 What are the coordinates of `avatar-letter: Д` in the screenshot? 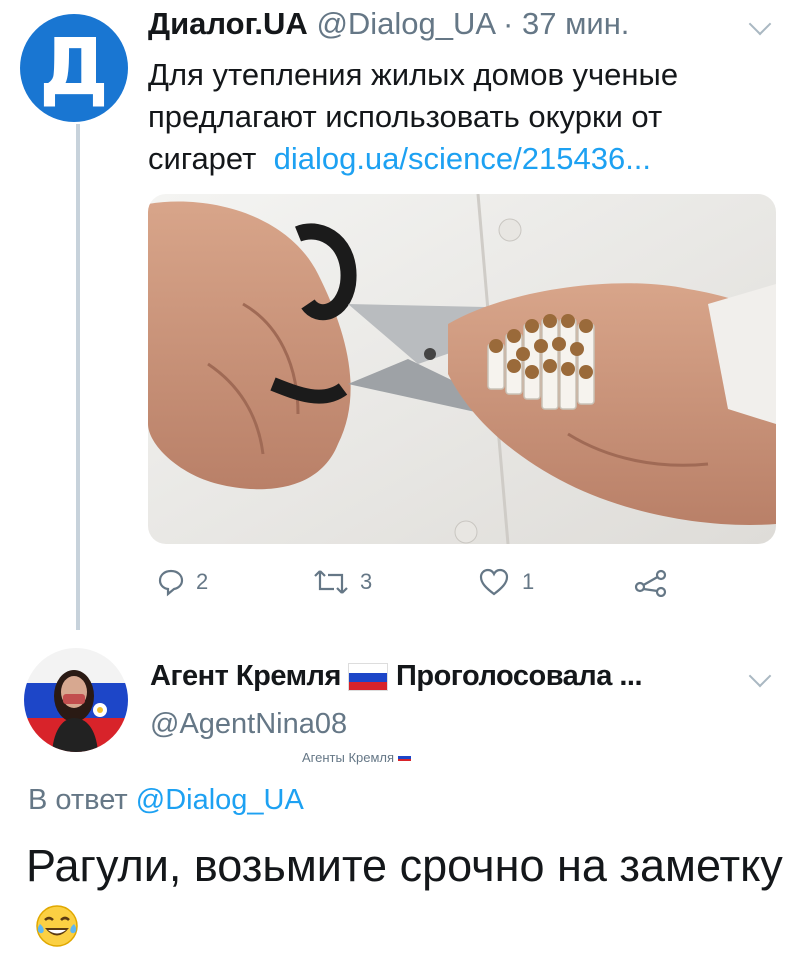 It's located at (74, 68).